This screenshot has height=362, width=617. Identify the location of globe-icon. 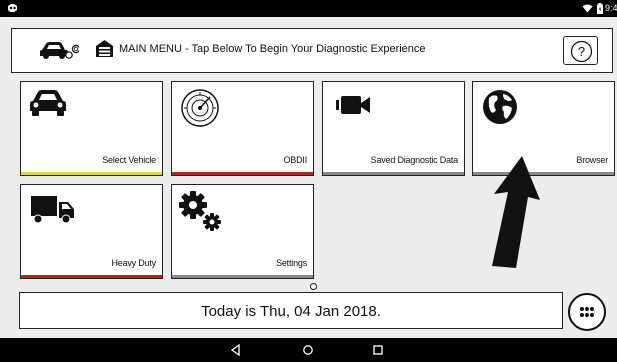
(500, 107).